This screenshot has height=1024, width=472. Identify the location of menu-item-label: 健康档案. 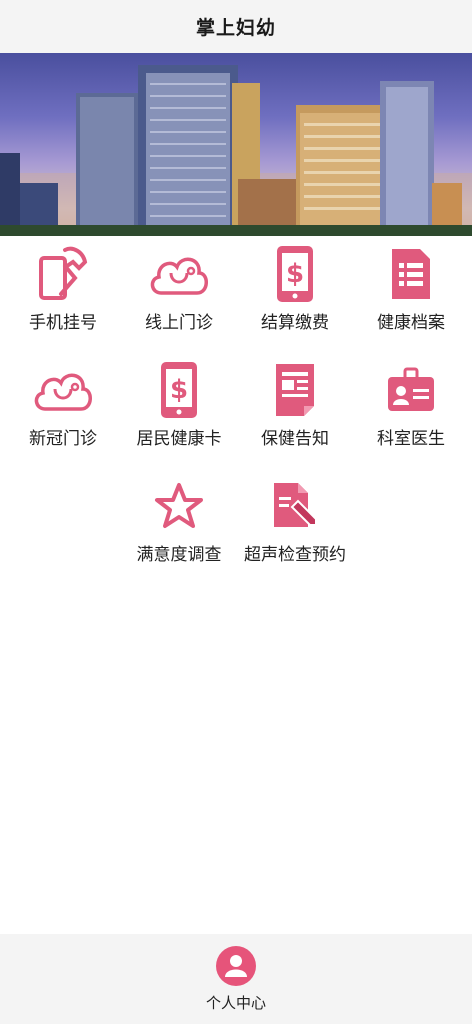
(411, 323).